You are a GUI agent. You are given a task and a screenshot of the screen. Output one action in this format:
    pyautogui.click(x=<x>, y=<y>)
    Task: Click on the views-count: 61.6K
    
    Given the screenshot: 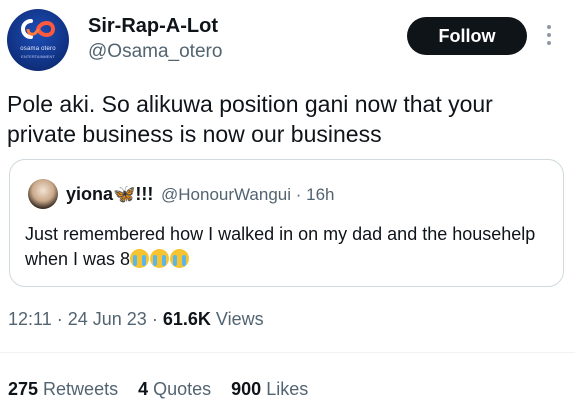 What is the action you would take?
    pyautogui.click(x=186, y=319)
    